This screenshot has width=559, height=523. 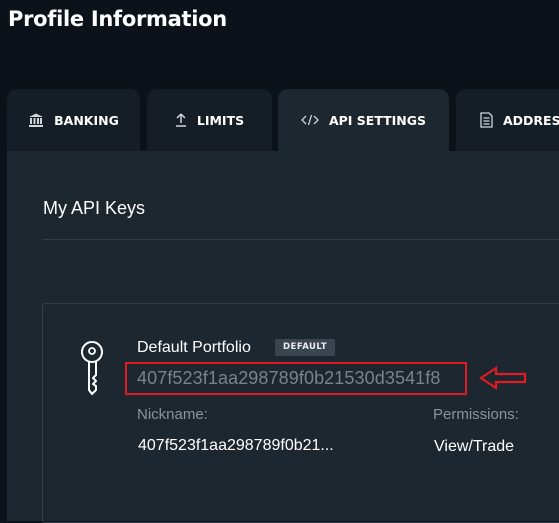 What do you see at coordinates (194, 347) in the screenshot?
I see `portfolio-name: Default Portfolio` at bounding box center [194, 347].